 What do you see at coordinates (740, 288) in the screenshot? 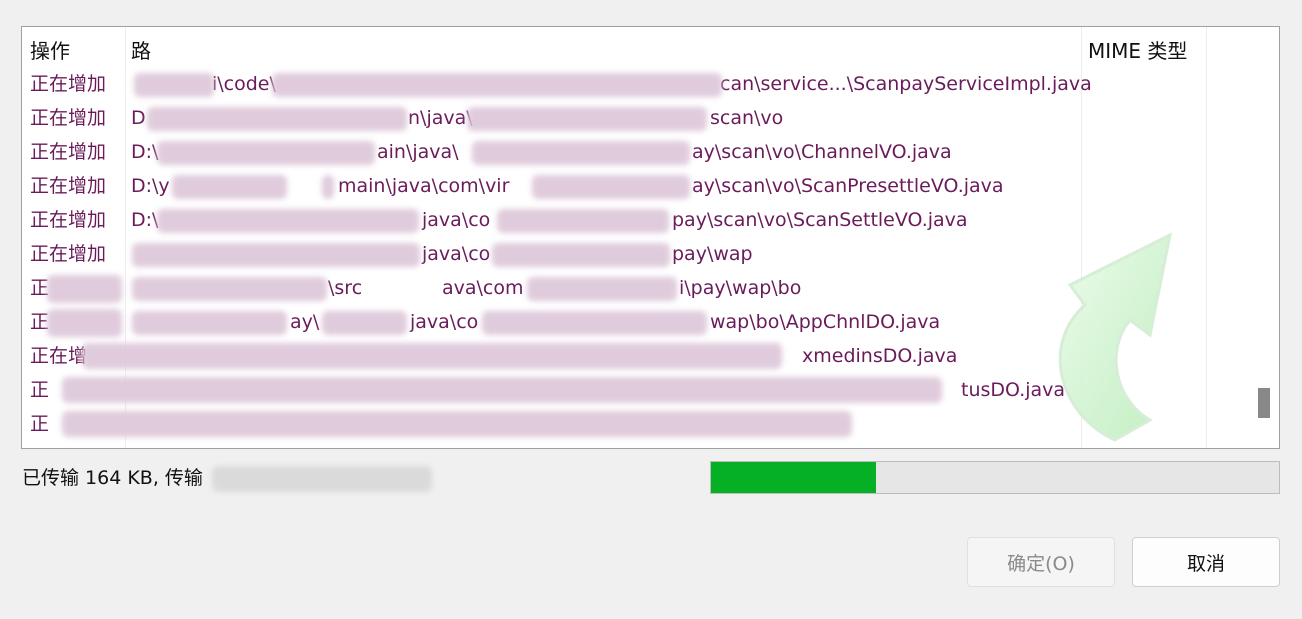
I see `path-cell-tail: i\pay\wap\bo` at bounding box center [740, 288].